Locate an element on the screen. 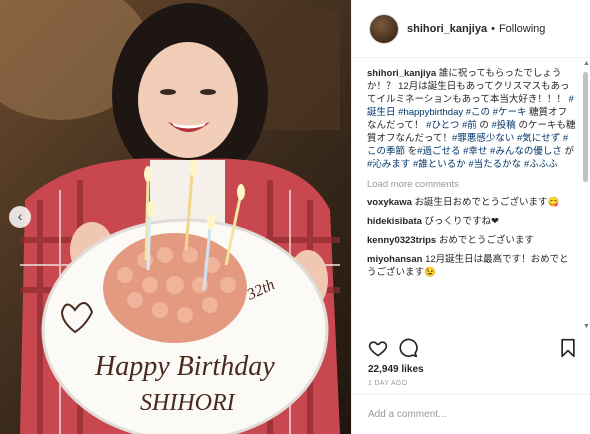  hashtag-link: #前 is located at coordinates (469, 125).